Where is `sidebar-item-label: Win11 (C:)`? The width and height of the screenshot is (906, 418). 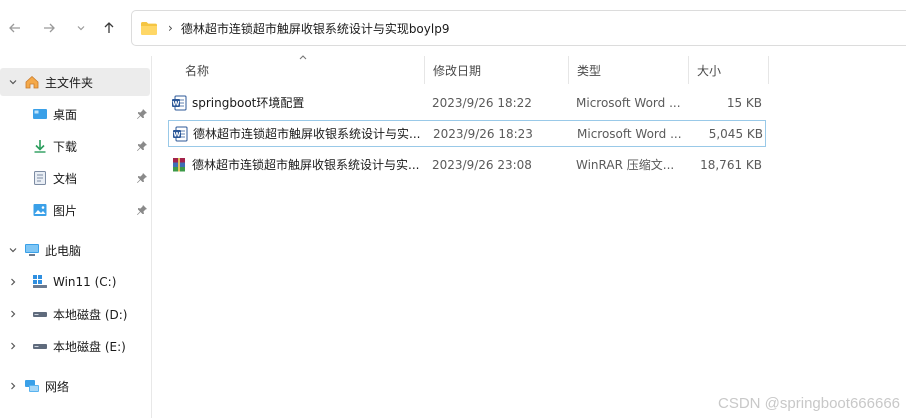
sidebar-item-label: Win11 (C:) is located at coordinates (85, 282).